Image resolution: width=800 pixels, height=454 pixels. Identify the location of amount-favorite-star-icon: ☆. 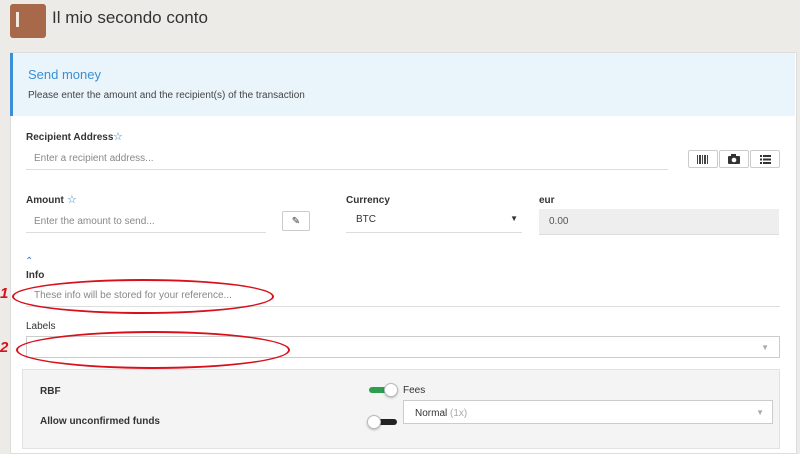
(72, 199).